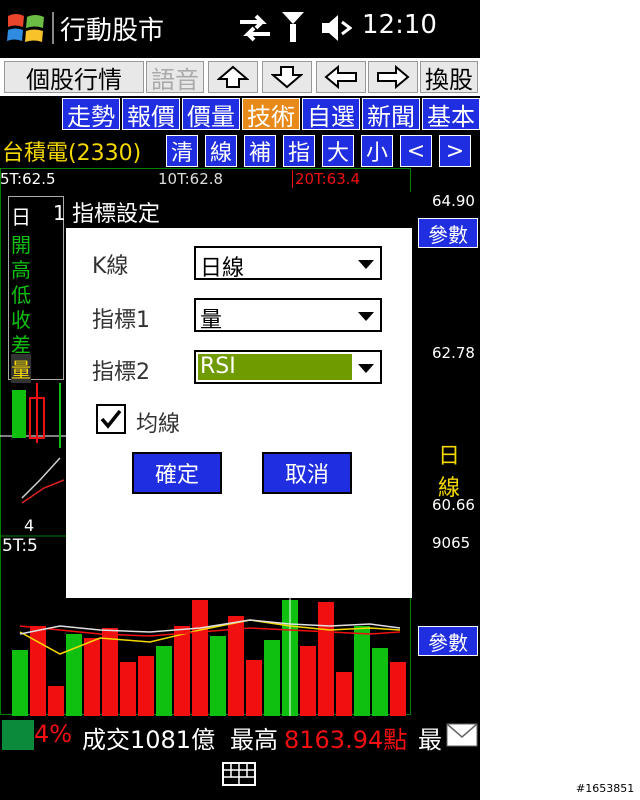 The width and height of the screenshot is (640, 800). Describe the element at coordinates (182, 151) in the screenshot. I see `clear-button: 清` at that location.